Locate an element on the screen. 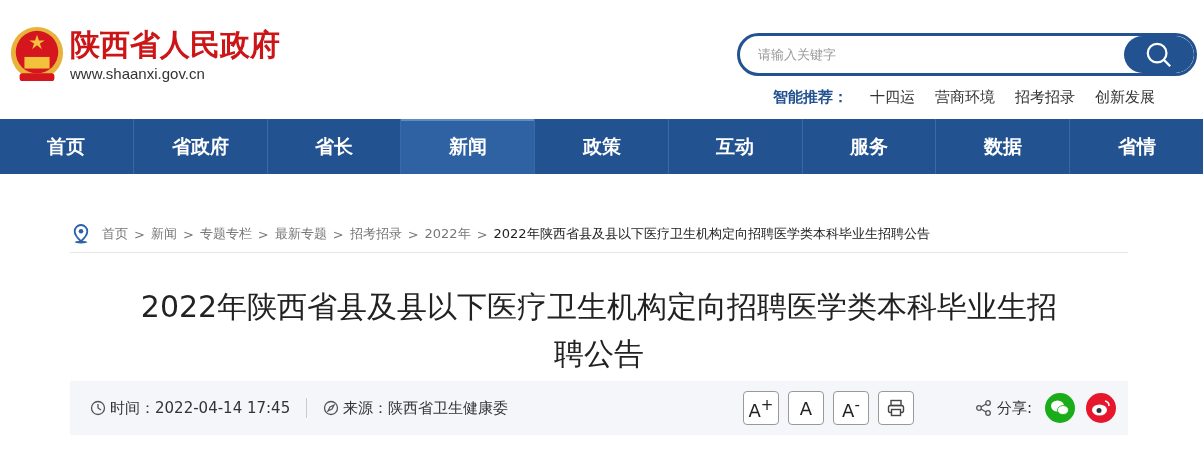 The image size is (1203, 457). clock-icon is located at coordinates (98, 408).